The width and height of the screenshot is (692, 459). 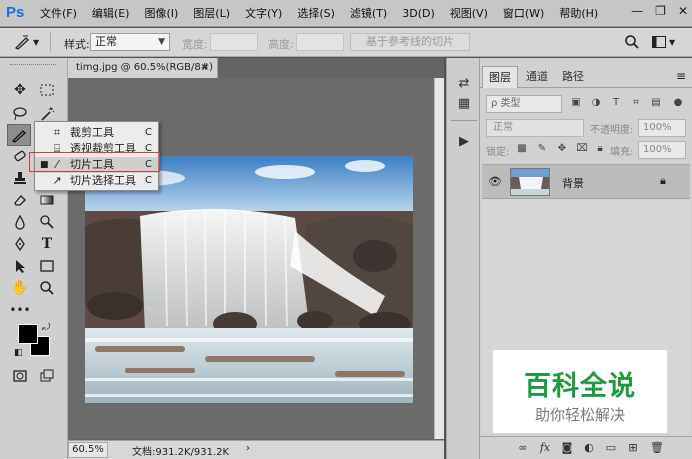 I want to click on slice-tool-active, so click(x=19, y=135).